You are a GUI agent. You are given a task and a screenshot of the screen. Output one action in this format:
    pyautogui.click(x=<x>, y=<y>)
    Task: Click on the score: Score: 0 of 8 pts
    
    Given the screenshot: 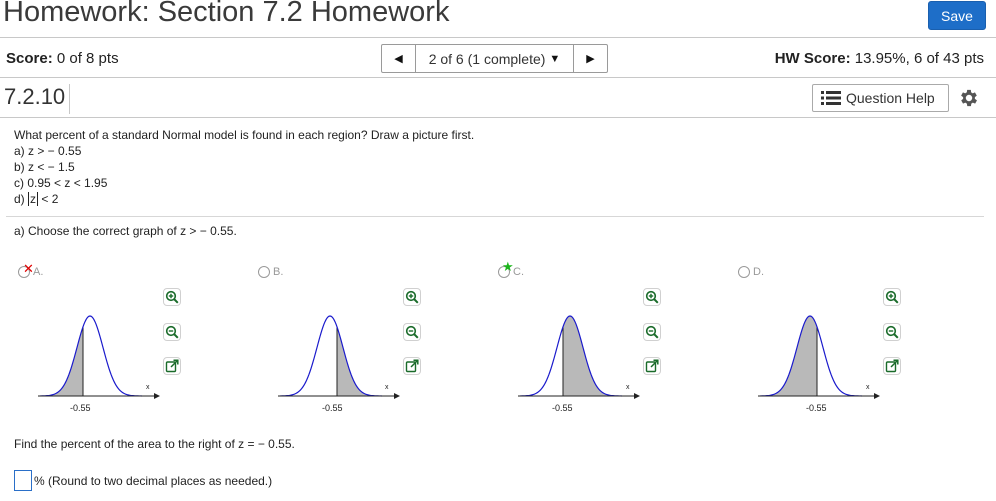 What is the action you would take?
    pyautogui.click(x=62, y=58)
    